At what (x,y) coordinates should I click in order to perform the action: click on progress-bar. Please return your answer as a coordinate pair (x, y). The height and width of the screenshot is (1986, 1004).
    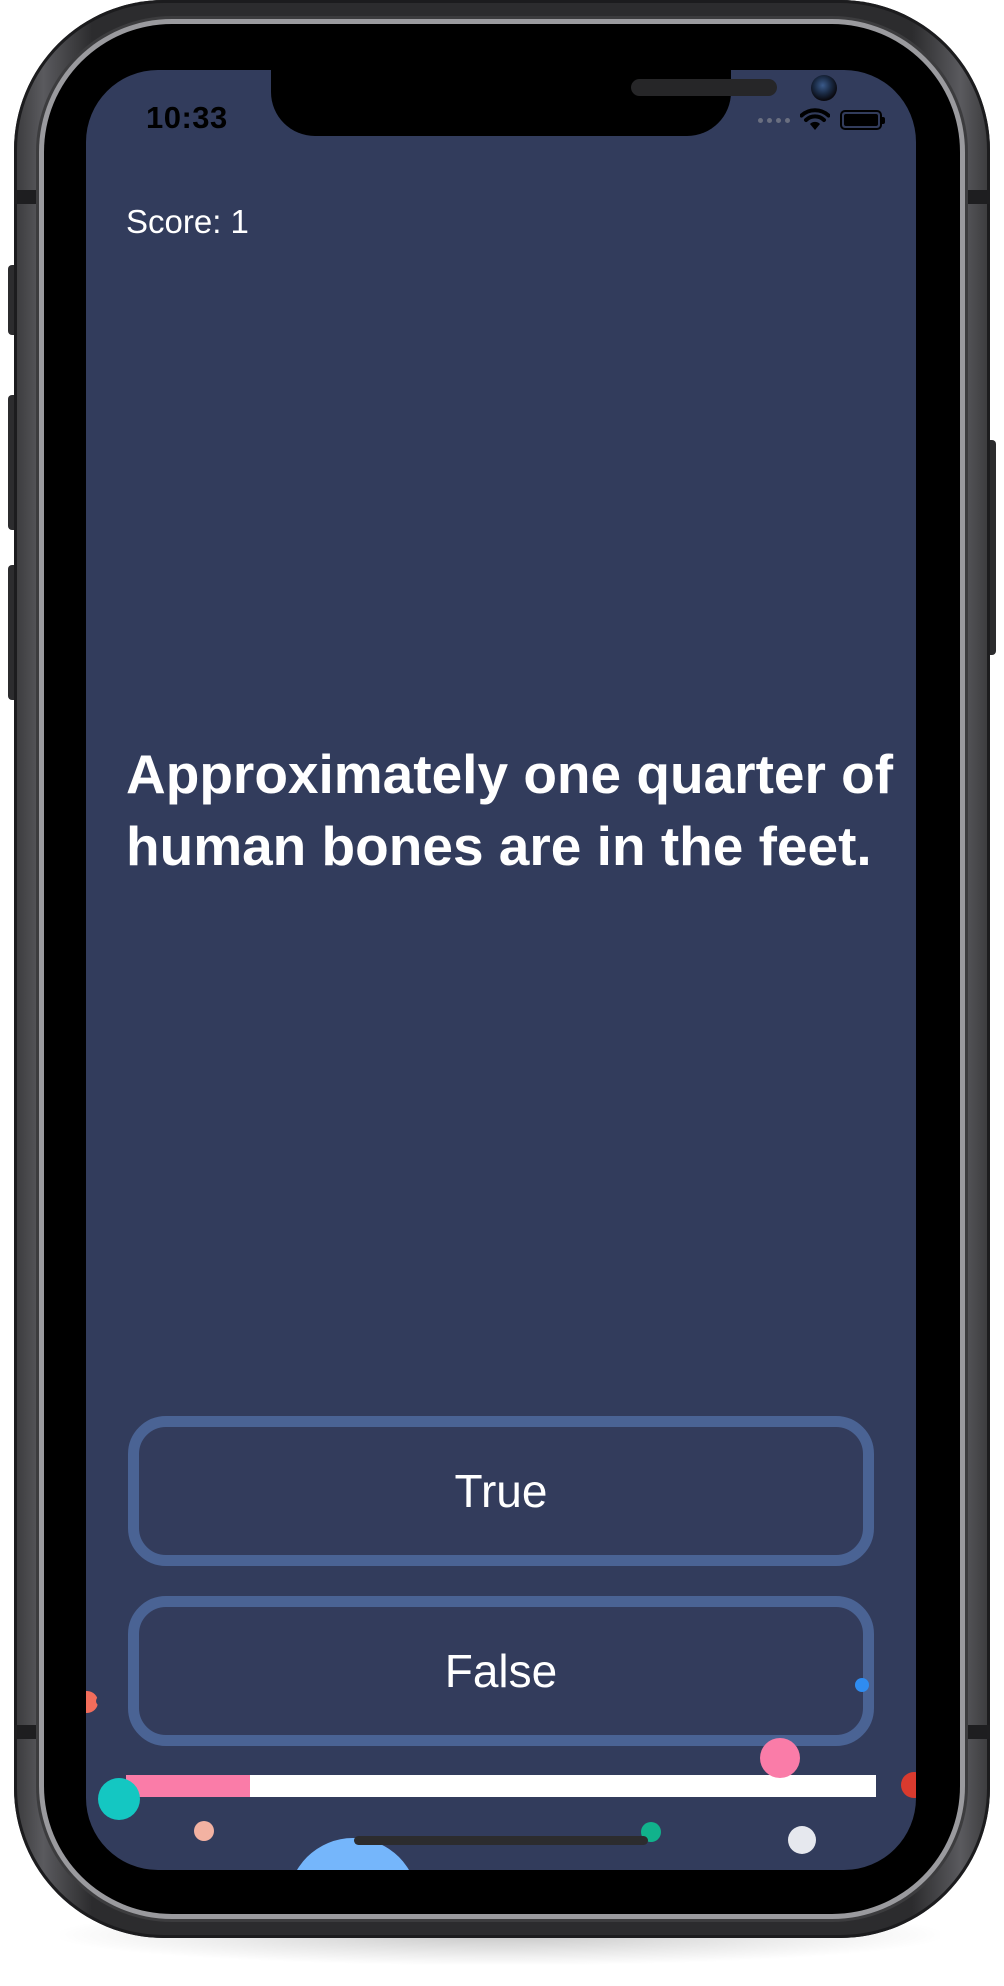
    Looking at the image, I should click on (501, 1786).